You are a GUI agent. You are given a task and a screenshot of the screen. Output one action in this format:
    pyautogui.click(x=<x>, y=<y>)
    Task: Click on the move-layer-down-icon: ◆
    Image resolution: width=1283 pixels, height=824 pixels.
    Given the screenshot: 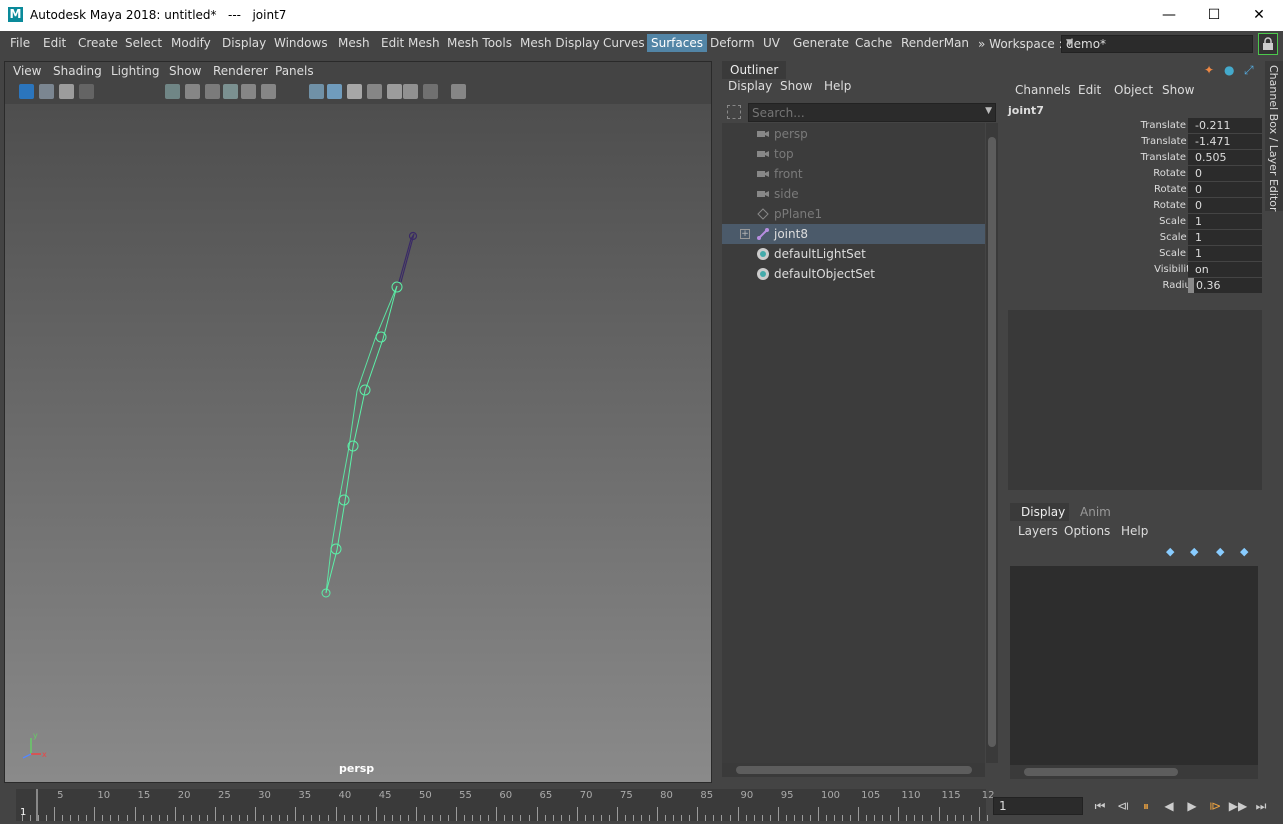 What is the action you would take?
    pyautogui.click(x=1194, y=551)
    